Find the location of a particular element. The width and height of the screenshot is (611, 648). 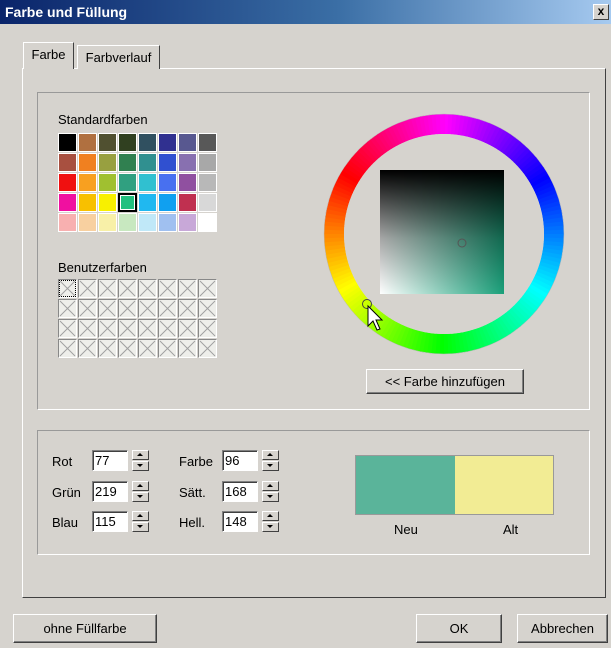

red-input: 77 is located at coordinates (110, 460).